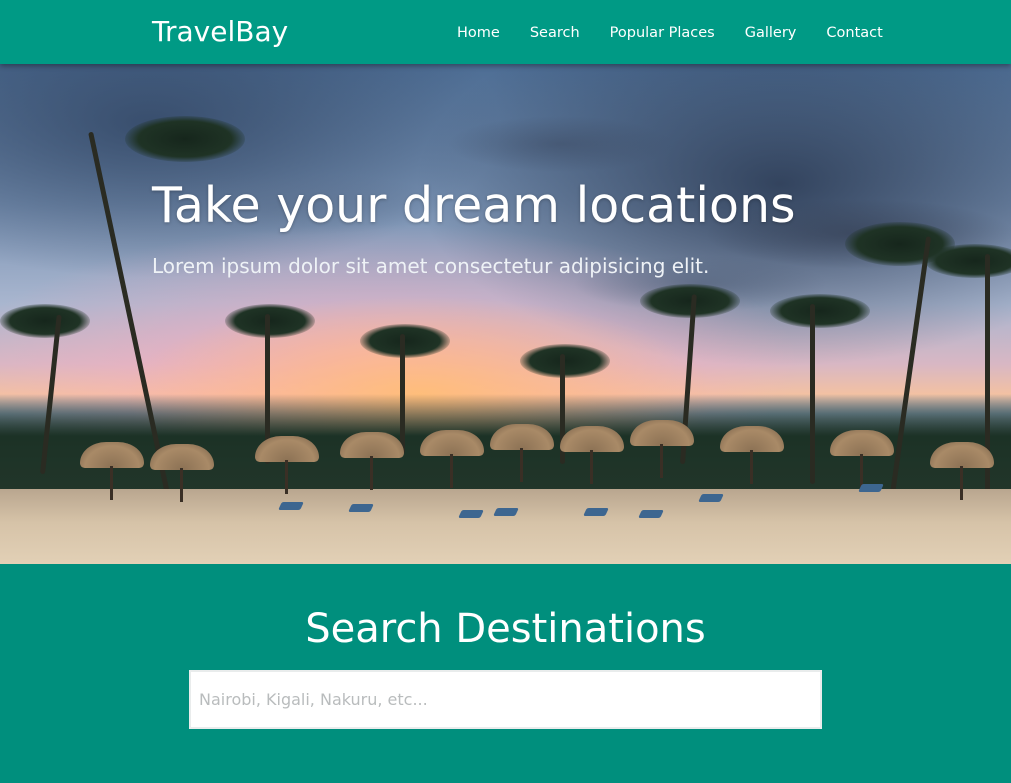  What do you see at coordinates (505, 629) in the screenshot?
I see `search-section-title: Search Destinations` at bounding box center [505, 629].